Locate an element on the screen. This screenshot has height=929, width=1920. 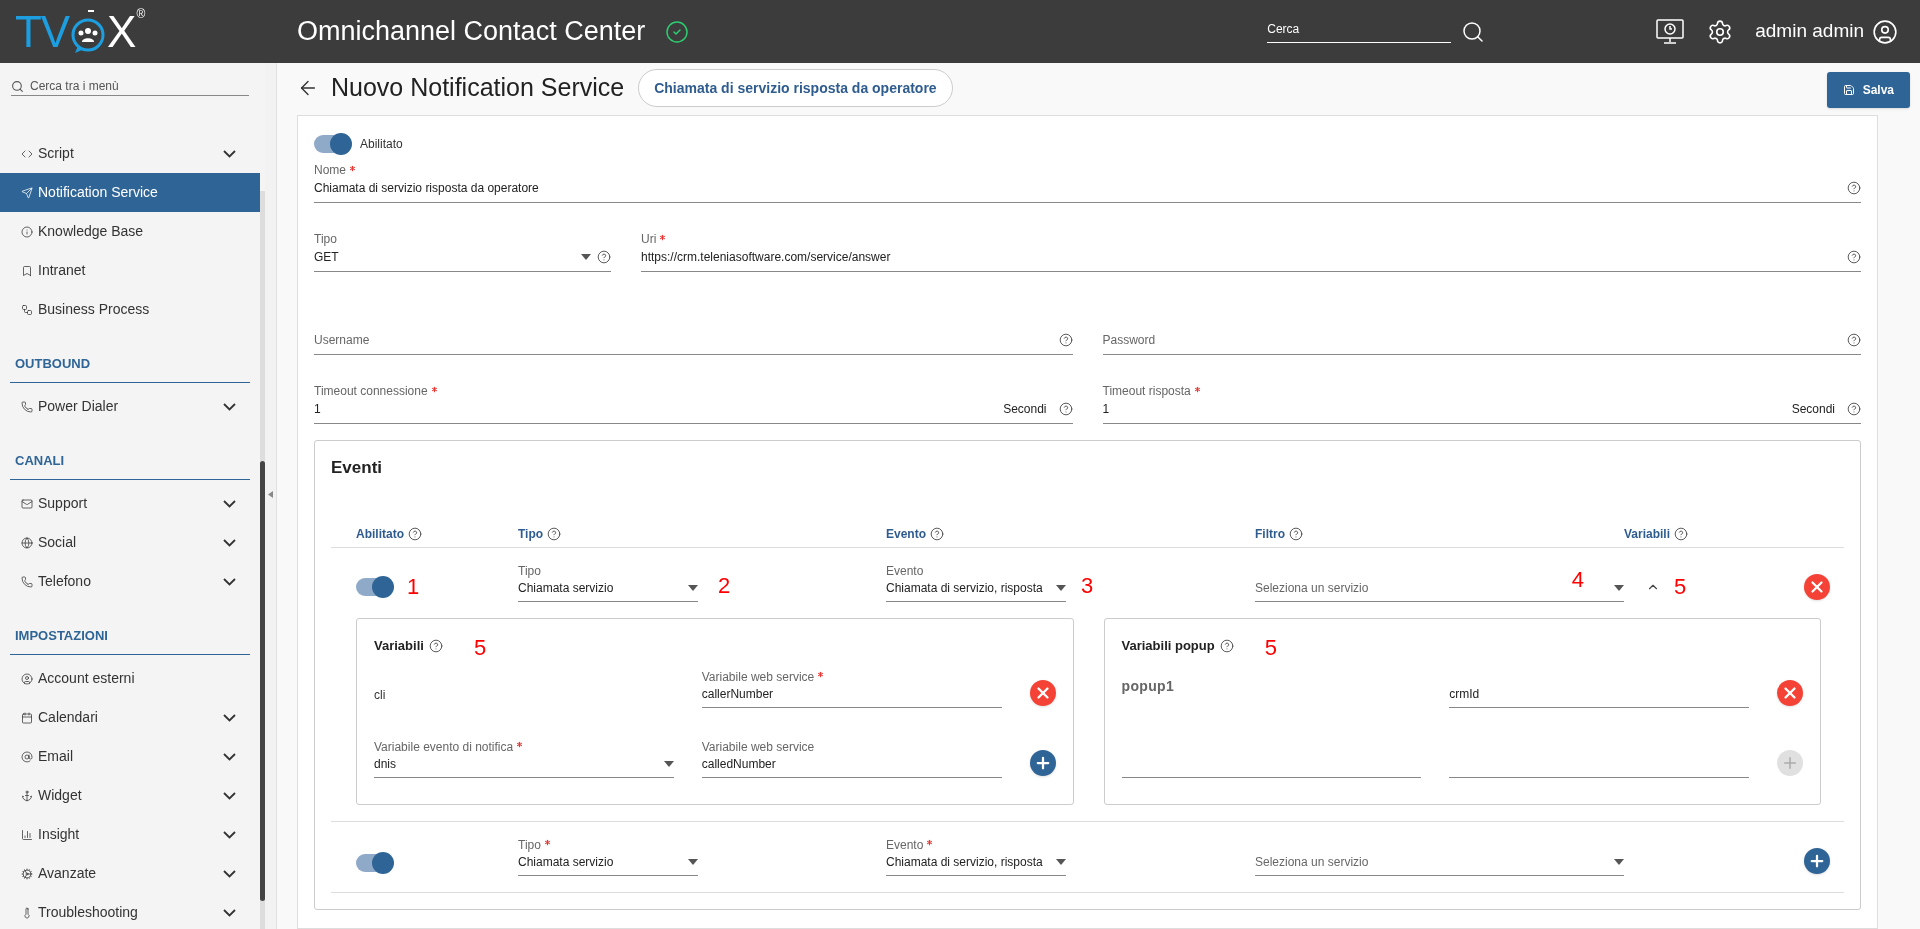
unit-label: Secondi is located at coordinates (1025, 409).